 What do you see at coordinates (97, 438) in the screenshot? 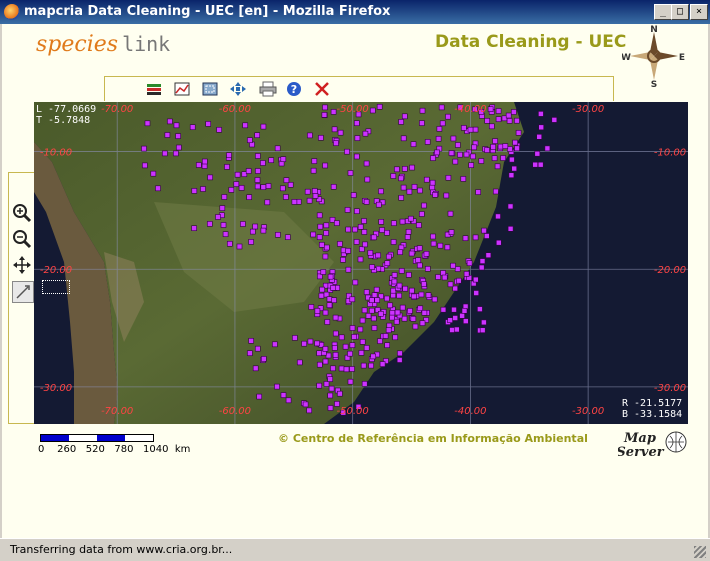
I see `scale-bar` at bounding box center [97, 438].